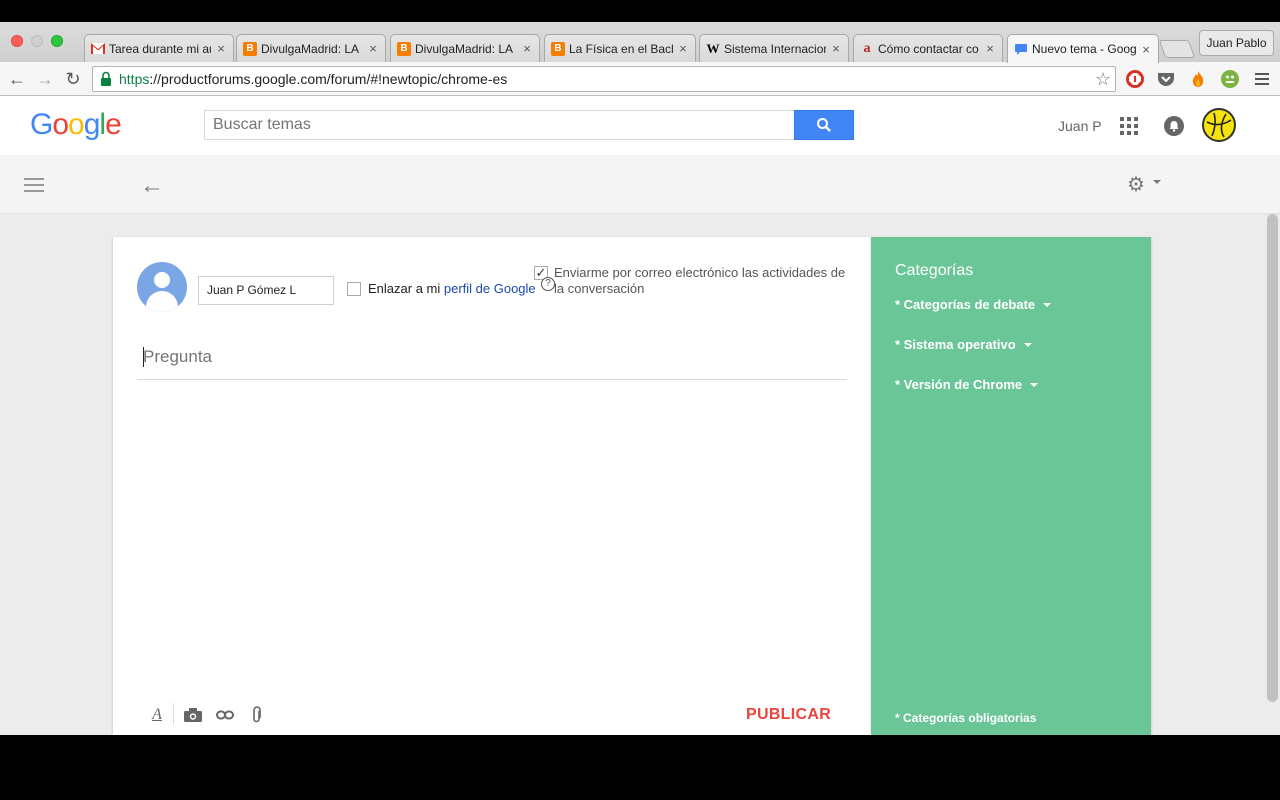 The image size is (1280, 800). I want to click on google-logo: Google, so click(76, 125).